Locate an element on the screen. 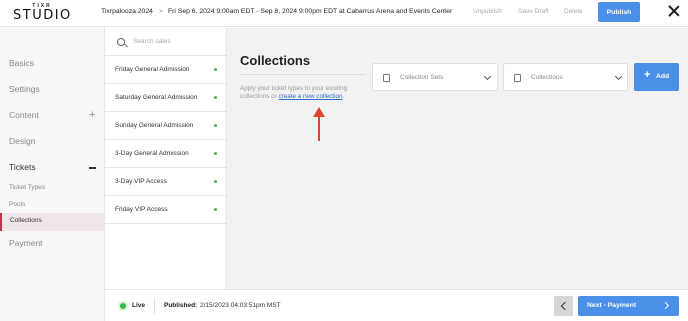 The height and width of the screenshot is (321, 688). sale-item-label: Saturday General Admission is located at coordinates (156, 97).